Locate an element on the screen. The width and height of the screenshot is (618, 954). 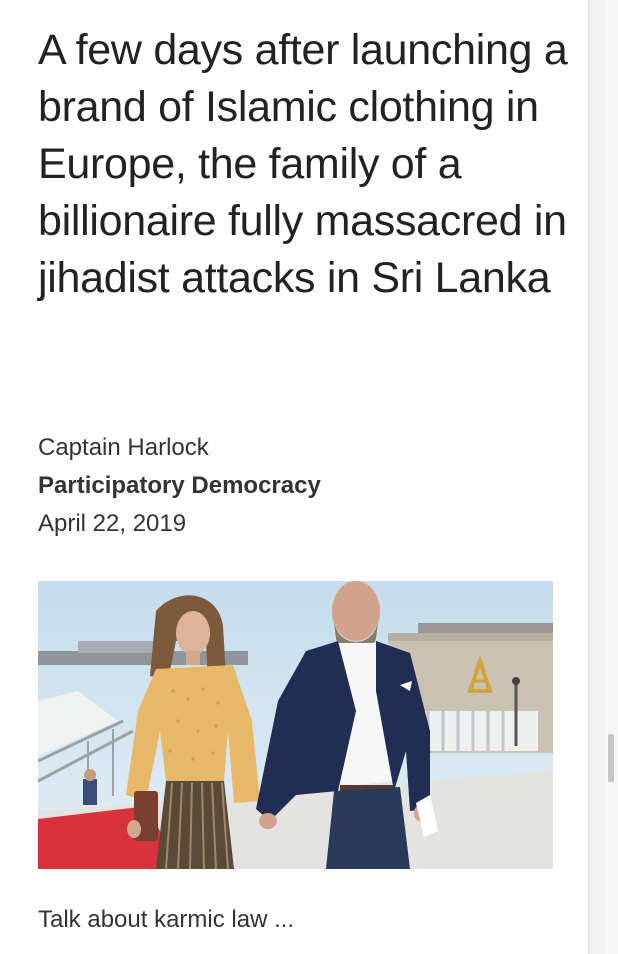
article-source: Participatory Democracy is located at coordinates (179, 486).